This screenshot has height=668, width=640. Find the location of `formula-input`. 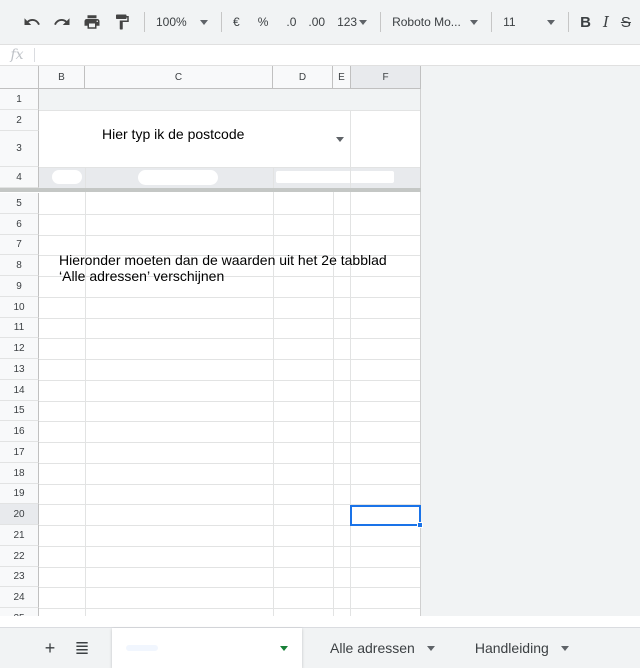

formula-input is located at coordinates (340, 55).